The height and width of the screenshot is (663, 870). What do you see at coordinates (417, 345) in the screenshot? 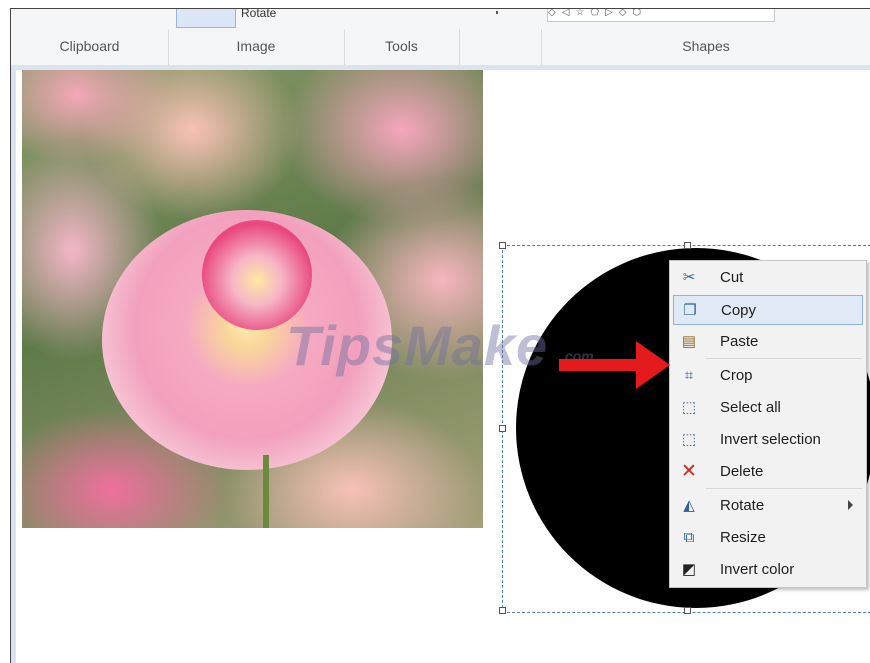
I see `watermark-text: TipsMake` at bounding box center [417, 345].